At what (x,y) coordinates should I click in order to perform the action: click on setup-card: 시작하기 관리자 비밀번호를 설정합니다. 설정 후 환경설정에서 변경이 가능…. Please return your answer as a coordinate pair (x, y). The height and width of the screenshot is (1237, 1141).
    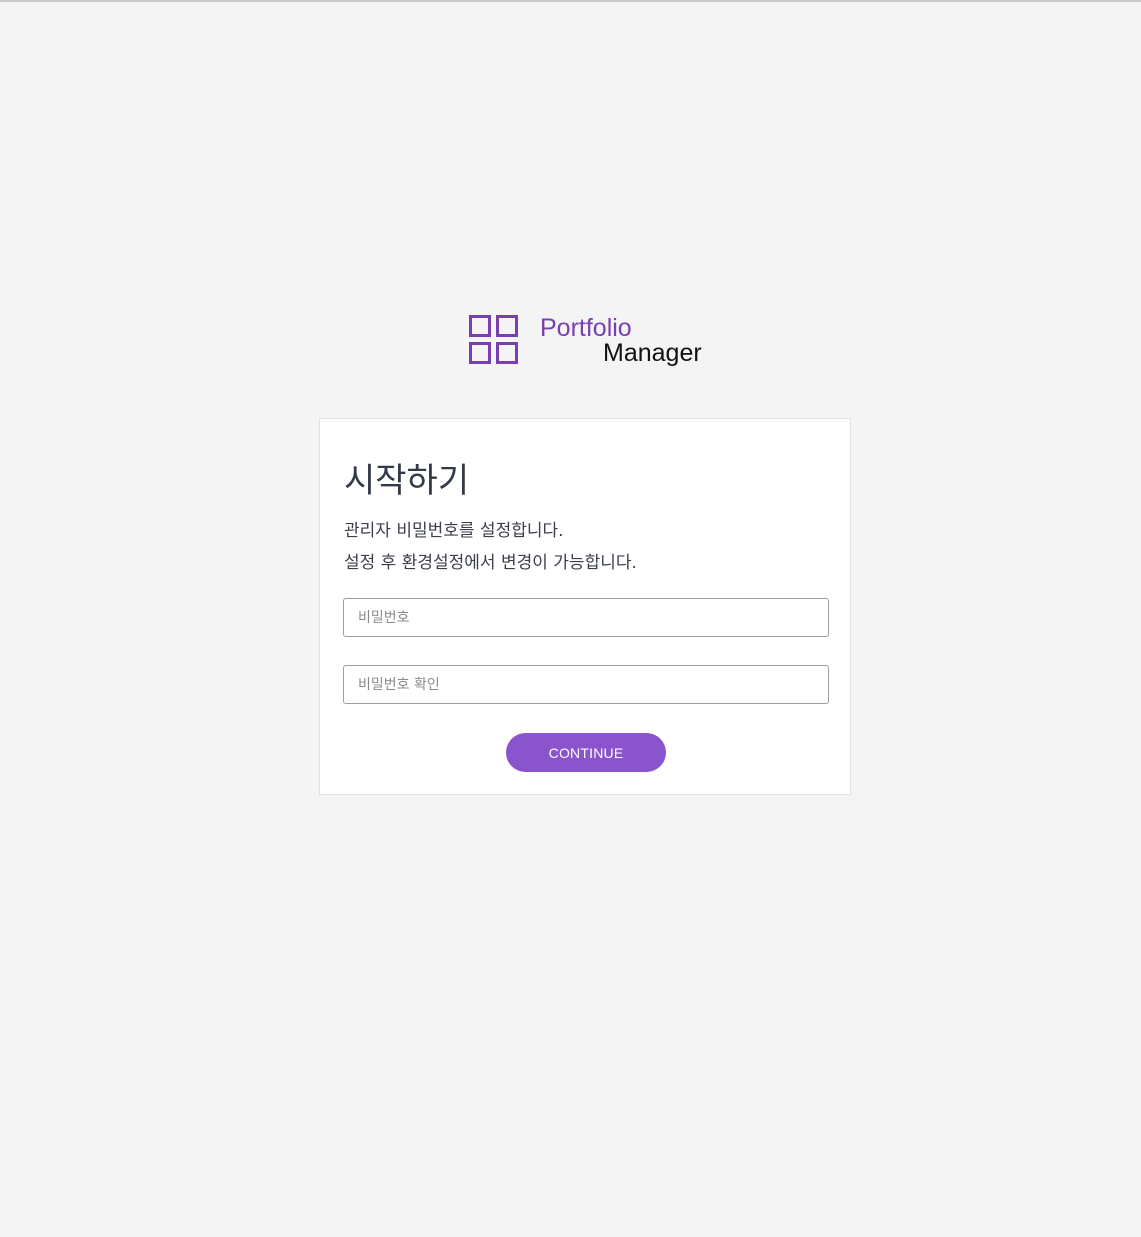
    Looking at the image, I should click on (585, 606).